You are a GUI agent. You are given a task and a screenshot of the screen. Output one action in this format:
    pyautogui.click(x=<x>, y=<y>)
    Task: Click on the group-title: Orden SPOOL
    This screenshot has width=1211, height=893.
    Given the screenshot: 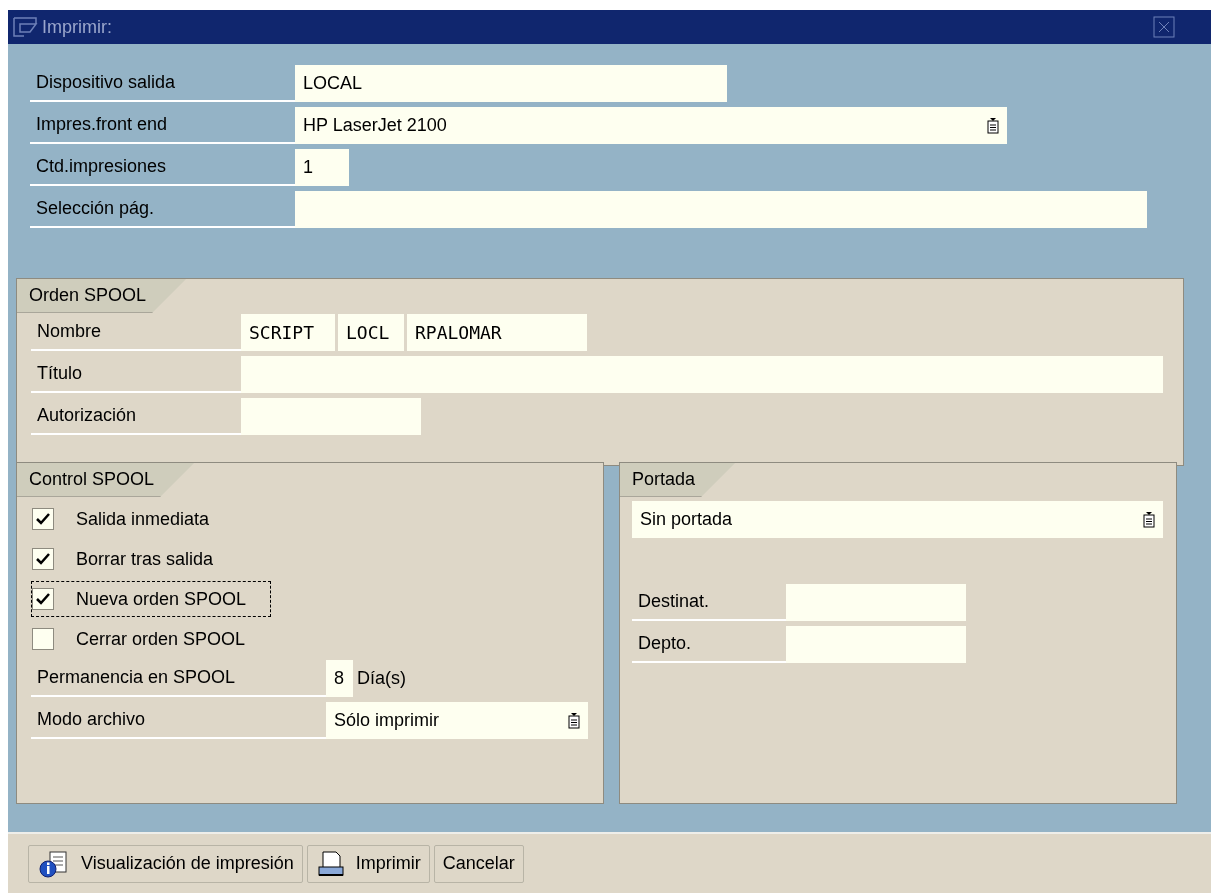 What is the action you would take?
    pyautogui.click(x=102, y=296)
    